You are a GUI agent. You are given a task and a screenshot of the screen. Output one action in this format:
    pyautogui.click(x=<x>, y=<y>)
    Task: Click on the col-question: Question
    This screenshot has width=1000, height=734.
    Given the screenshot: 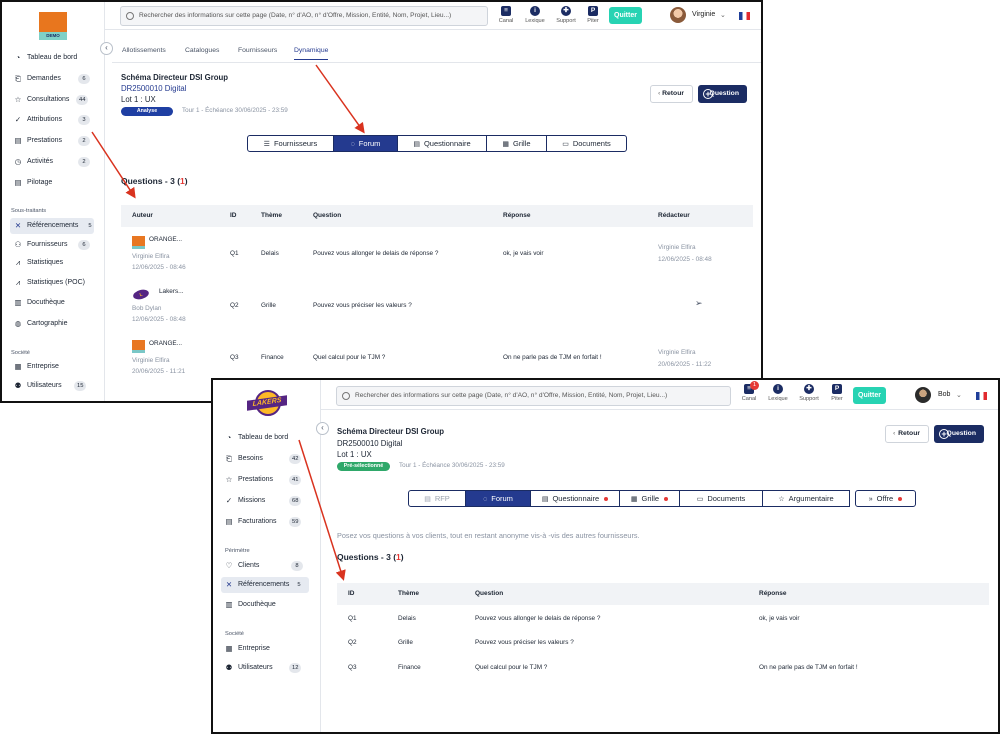 What is the action you would take?
    pyautogui.click(x=489, y=593)
    